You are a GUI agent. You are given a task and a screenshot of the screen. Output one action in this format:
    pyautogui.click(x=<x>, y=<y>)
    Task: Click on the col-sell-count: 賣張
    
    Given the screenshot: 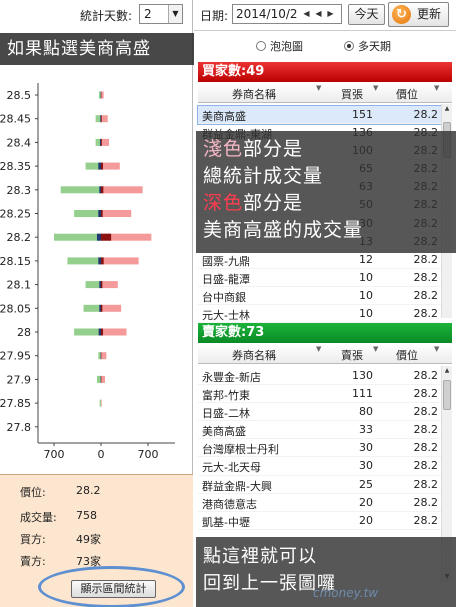 What is the action you would take?
    pyautogui.click(x=352, y=355)
    